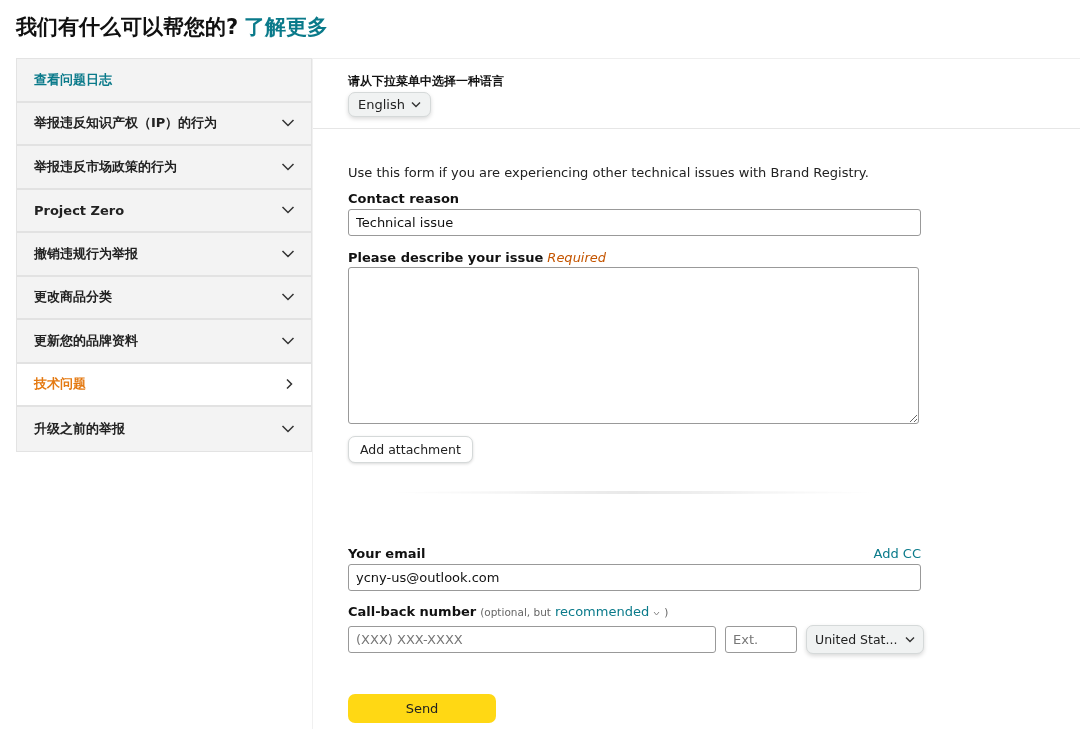 Image resolution: width=1080 pixels, height=729 pixels. What do you see at coordinates (761, 639) in the screenshot?
I see `extension-field: Ext.` at bounding box center [761, 639].